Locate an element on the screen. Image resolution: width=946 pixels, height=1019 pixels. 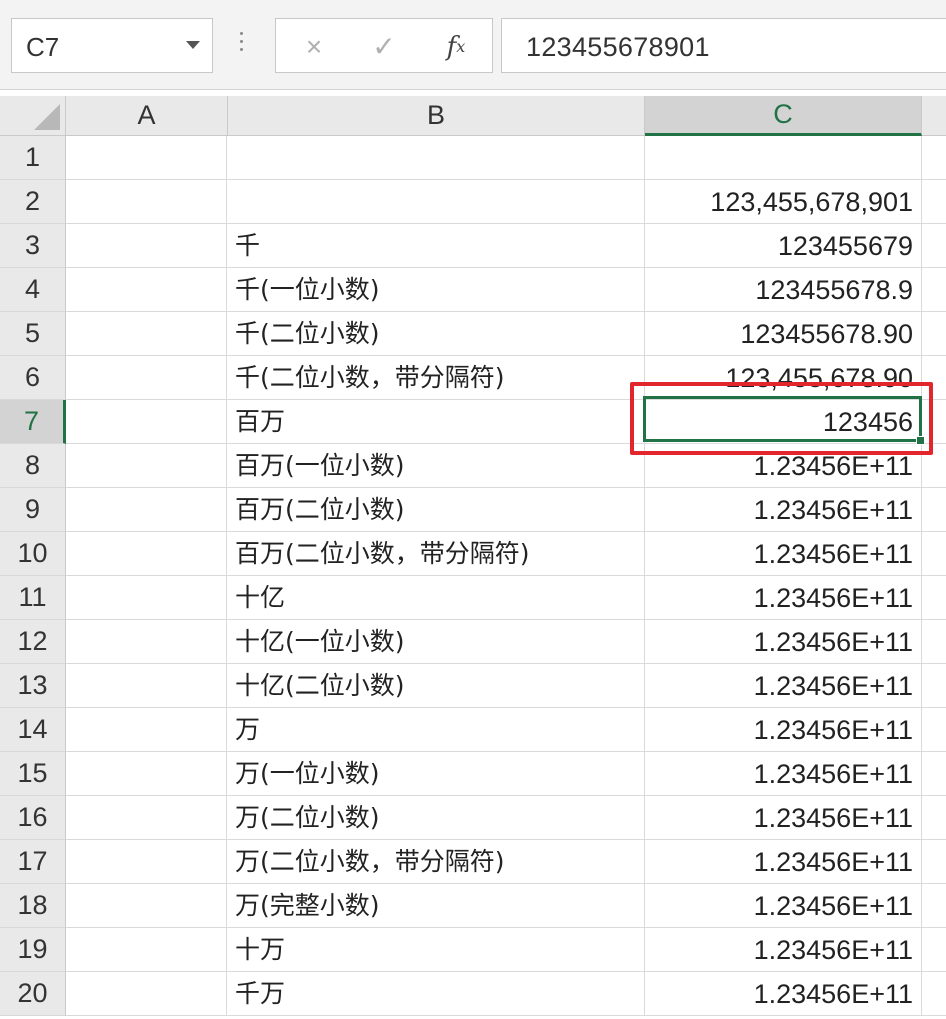
row-header: 11 is located at coordinates (33, 598).